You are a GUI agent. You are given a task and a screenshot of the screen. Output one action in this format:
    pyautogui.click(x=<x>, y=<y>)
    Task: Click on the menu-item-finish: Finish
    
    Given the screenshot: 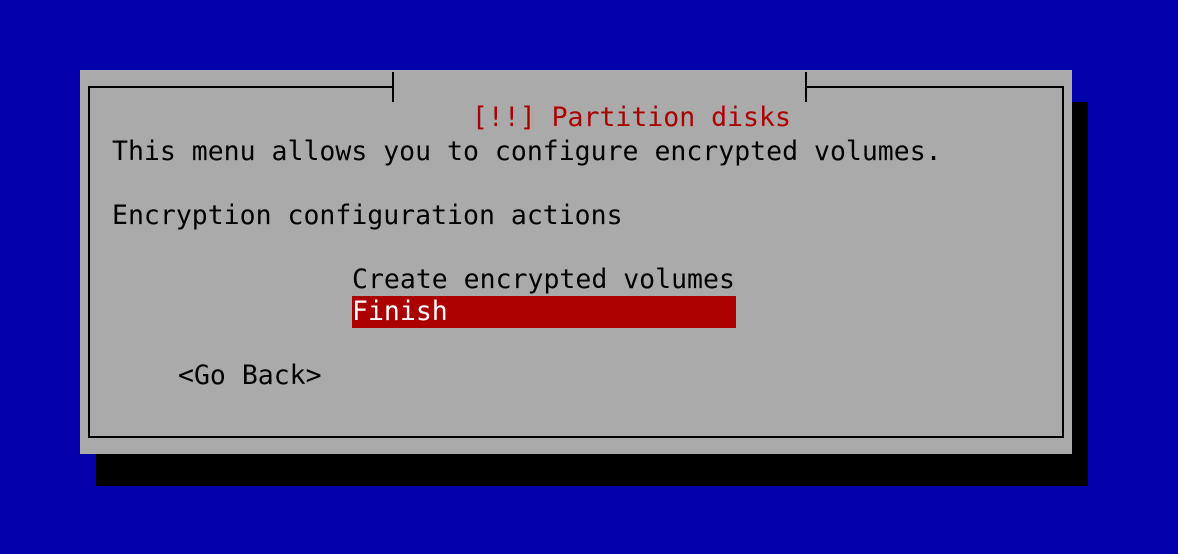 What is the action you would take?
    pyautogui.click(x=544, y=312)
    